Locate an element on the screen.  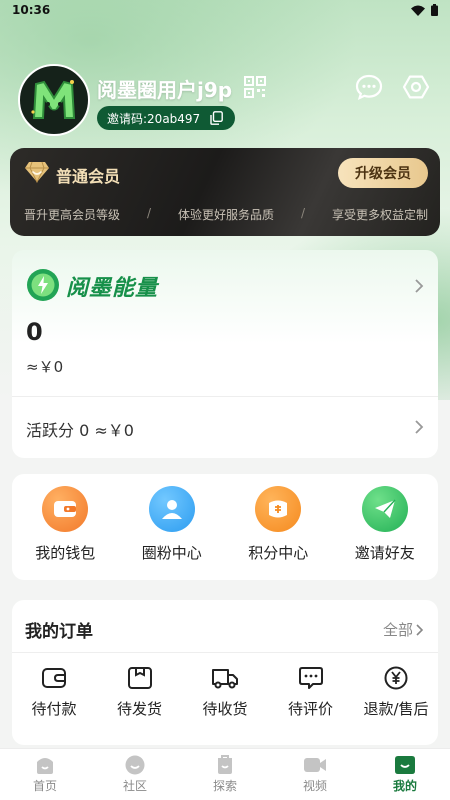
profile-icon is located at coordinates (405, 765).